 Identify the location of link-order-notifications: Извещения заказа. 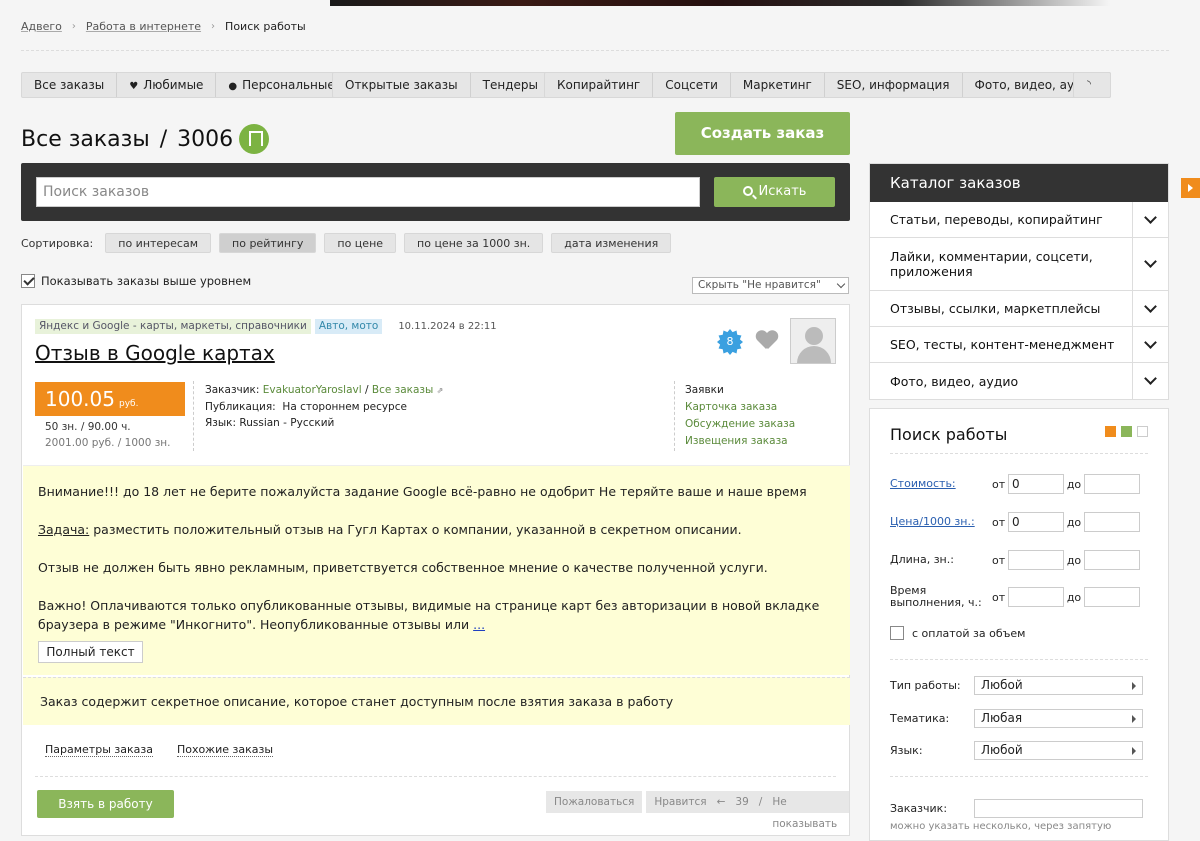
(740, 441).